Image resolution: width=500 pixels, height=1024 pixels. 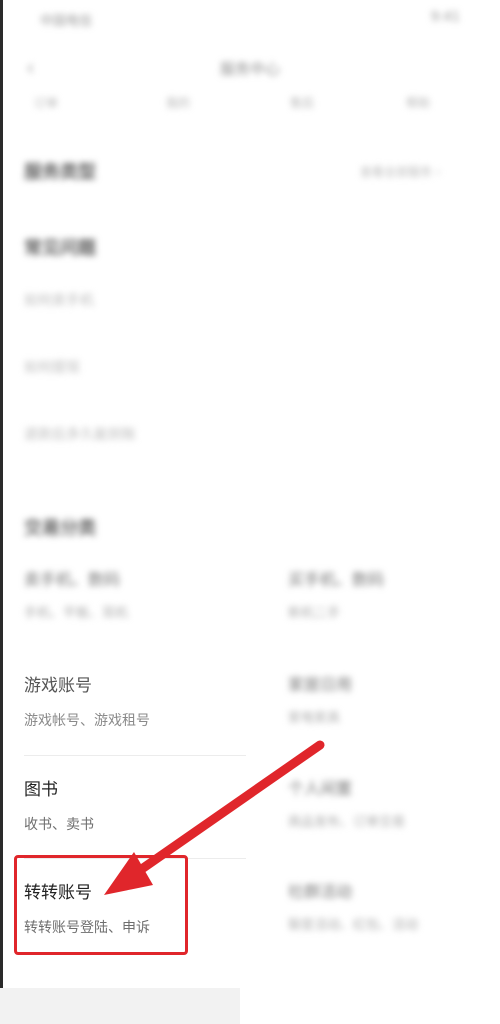 I want to click on bottom-bar, so click(x=120, y=1006).